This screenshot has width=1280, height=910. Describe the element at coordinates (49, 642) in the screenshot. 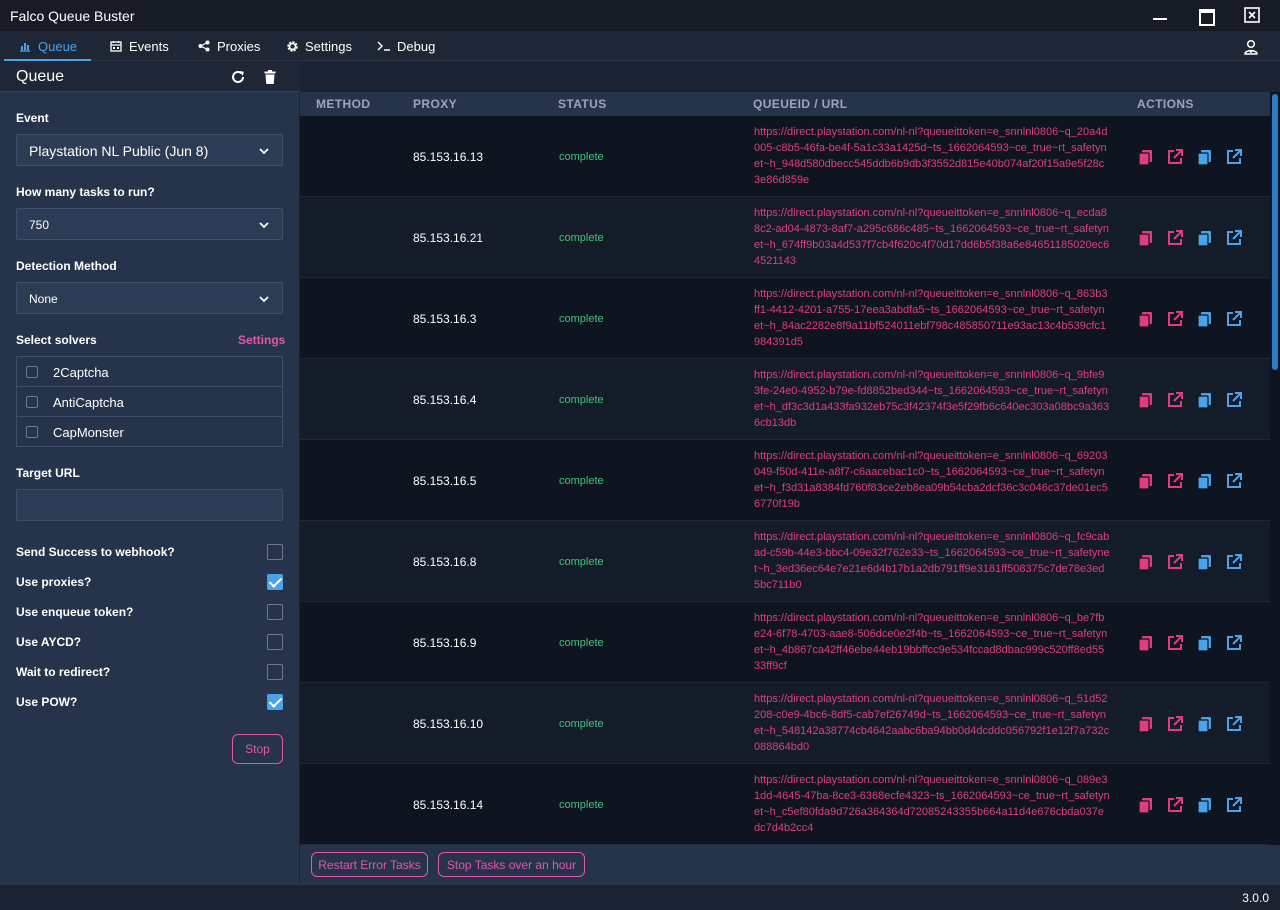

I see `option-label: Use AYCD?` at that location.